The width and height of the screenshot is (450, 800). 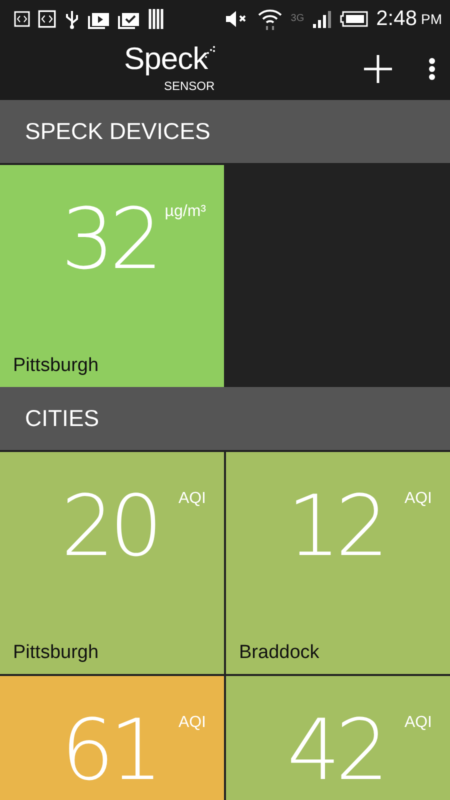 I want to click on clock-meridiem: PM, so click(x=431, y=18).